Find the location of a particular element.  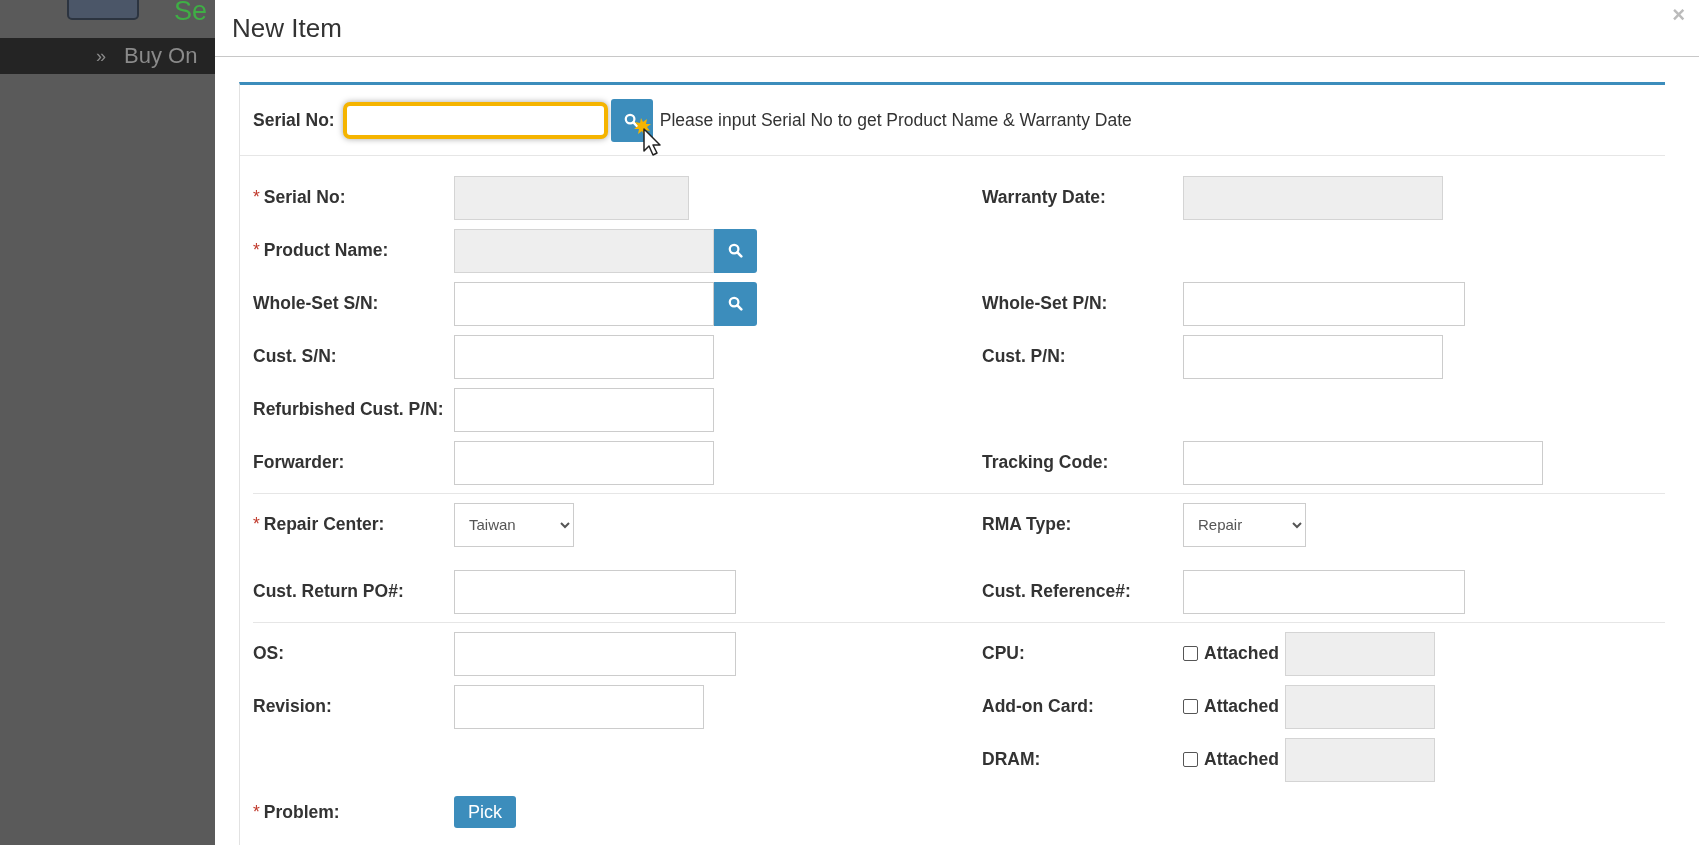

field-label: Cust. S/N: is located at coordinates (295, 356).